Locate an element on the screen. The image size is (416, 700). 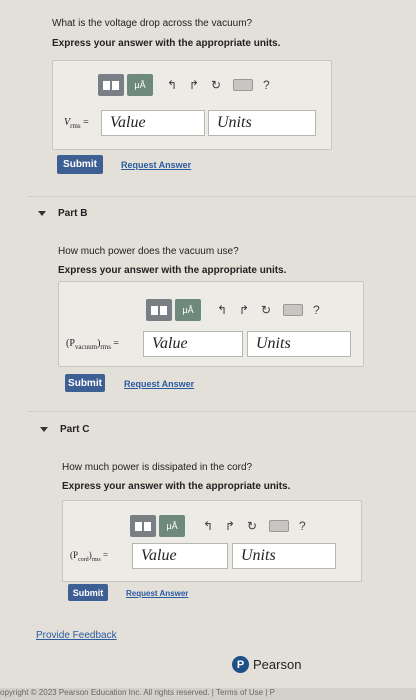
partC-request-answer-link: Request Answer is located at coordinates (157, 593).